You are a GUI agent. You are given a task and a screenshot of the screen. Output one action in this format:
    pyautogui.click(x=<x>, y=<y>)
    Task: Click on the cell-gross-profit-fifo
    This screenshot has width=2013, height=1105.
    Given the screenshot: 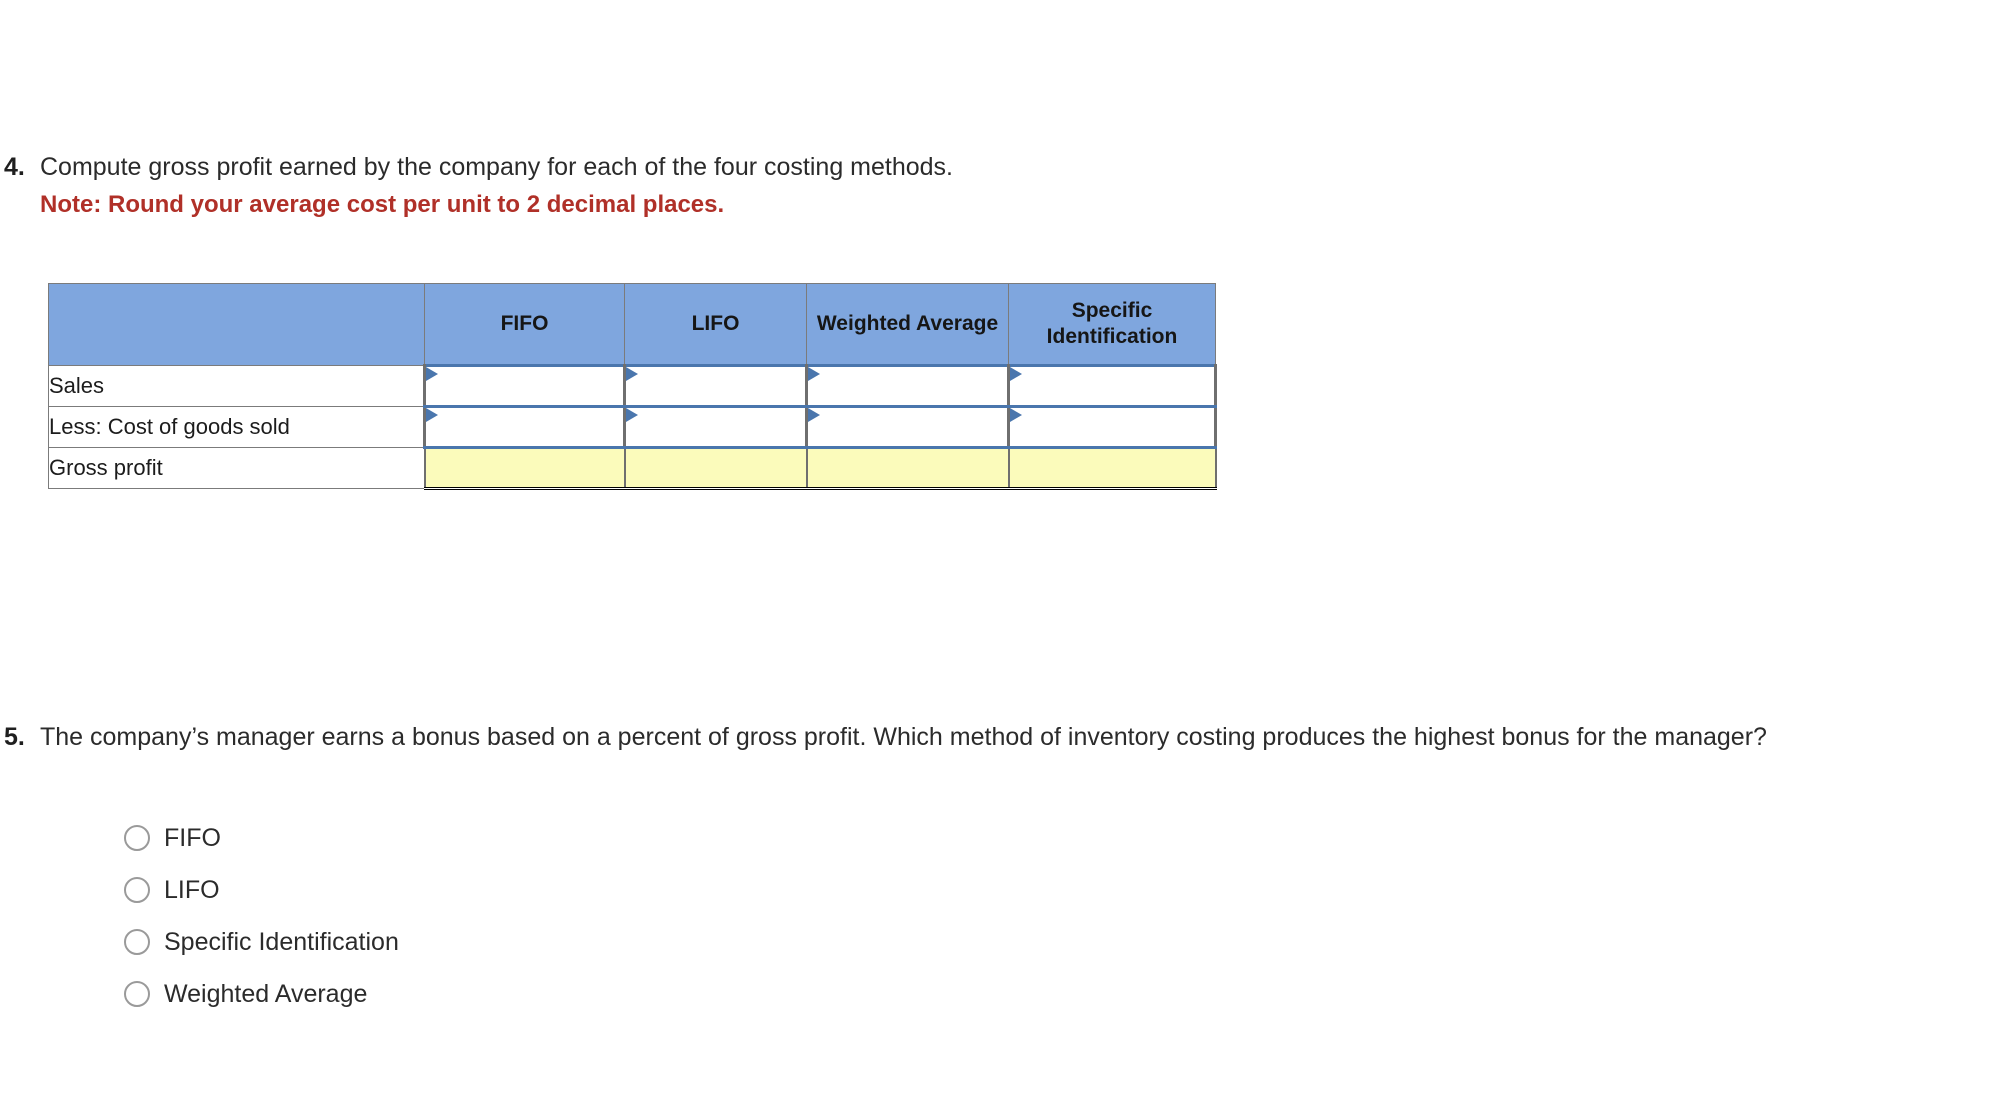 What is the action you would take?
    pyautogui.click(x=524, y=468)
    